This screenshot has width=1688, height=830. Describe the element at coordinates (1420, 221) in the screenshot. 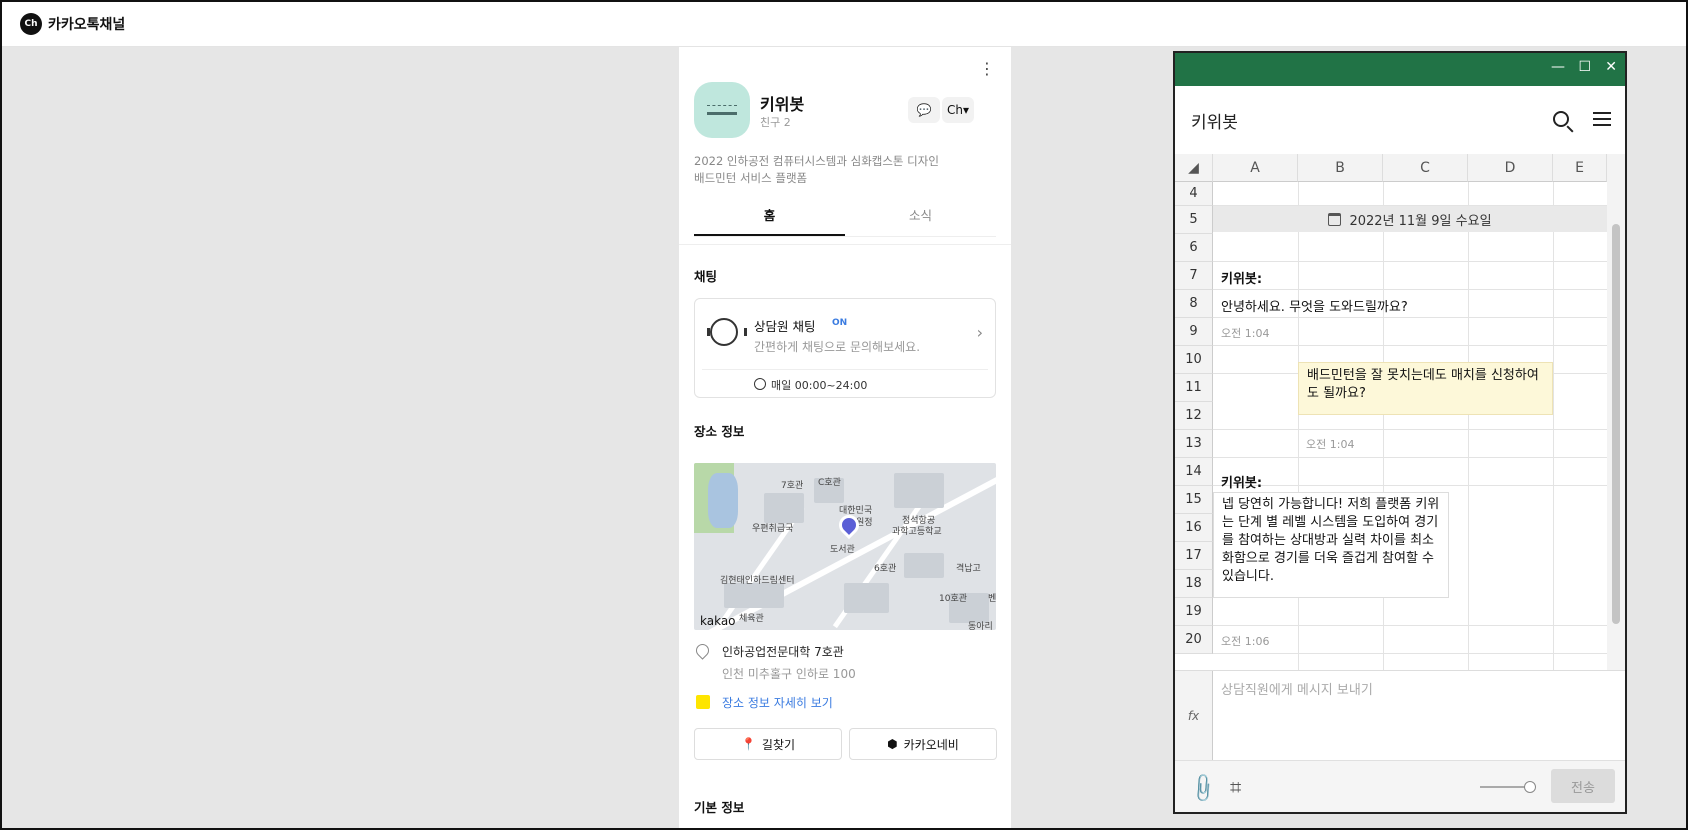

I see `date-text: 2022년 11월 9일 수요일` at that location.